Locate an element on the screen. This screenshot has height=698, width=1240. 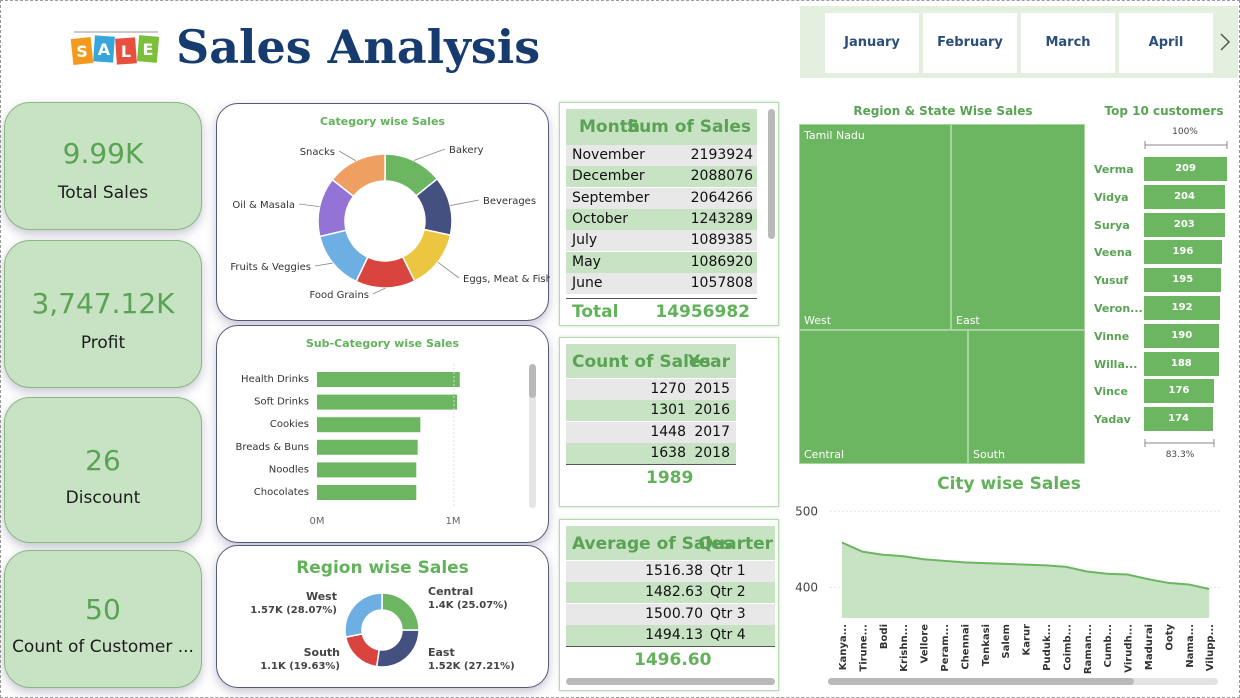
table-row: 1448 2017 is located at coordinates (651, 432).